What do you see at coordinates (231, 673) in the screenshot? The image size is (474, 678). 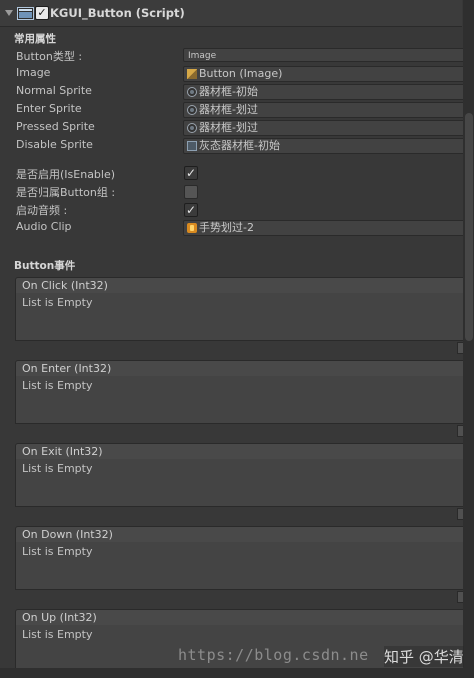 I see `horizontal-scrollbar` at bounding box center [231, 673].